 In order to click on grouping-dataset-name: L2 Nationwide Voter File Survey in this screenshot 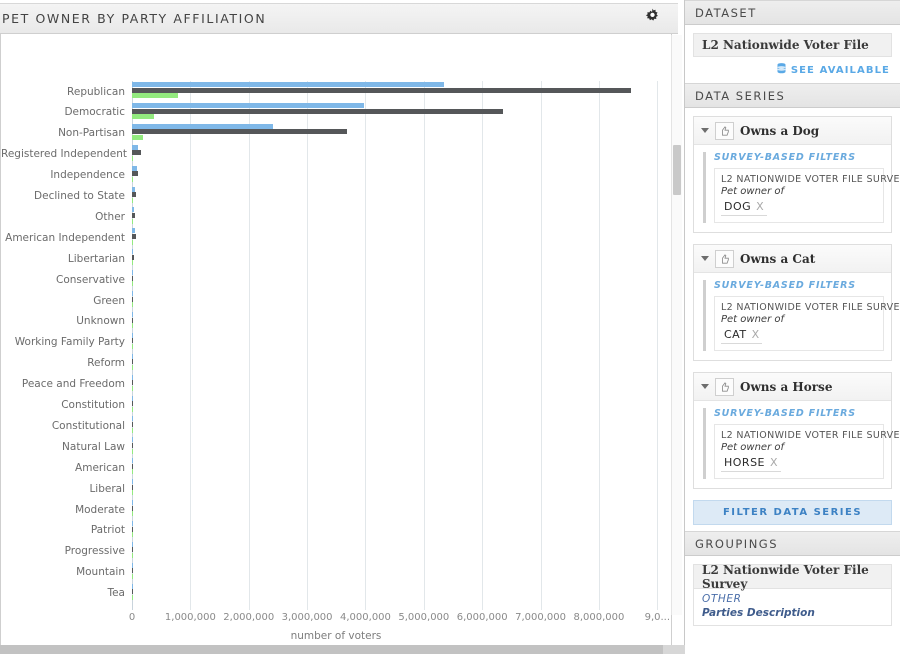, I will do `click(792, 577)`.